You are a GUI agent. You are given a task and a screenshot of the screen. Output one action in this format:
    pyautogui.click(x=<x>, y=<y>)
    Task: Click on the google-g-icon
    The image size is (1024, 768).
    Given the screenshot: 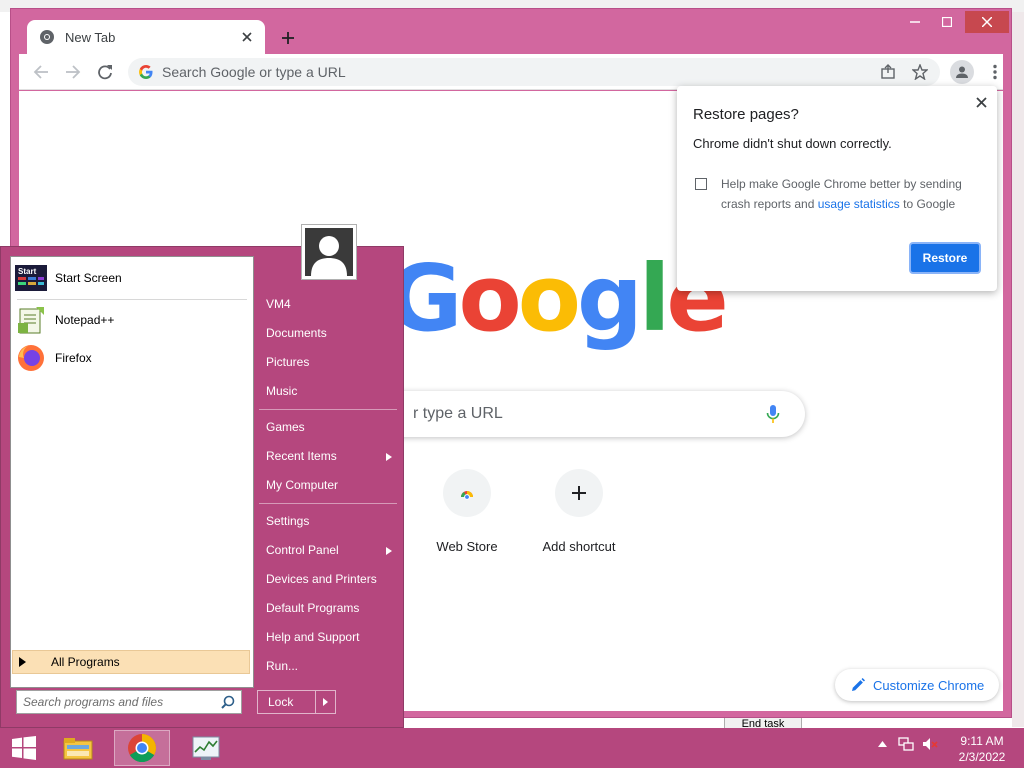 What is the action you would take?
    pyautogui.click(x=146, y=72)
    